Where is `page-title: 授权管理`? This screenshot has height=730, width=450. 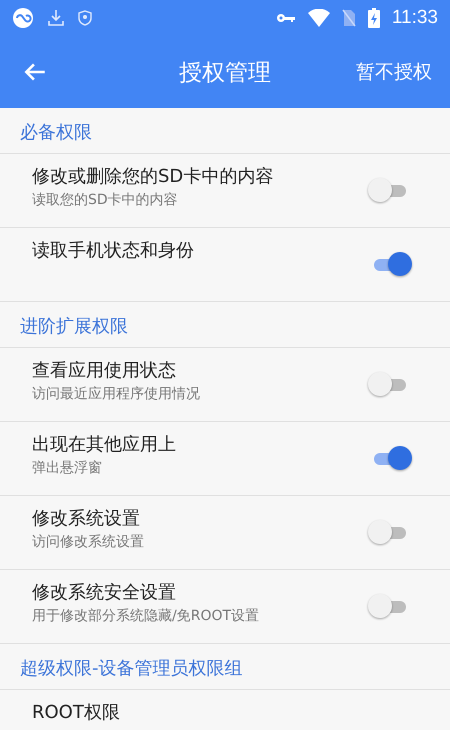 page-title: 授权管理 is located at coordinates (225, 73).